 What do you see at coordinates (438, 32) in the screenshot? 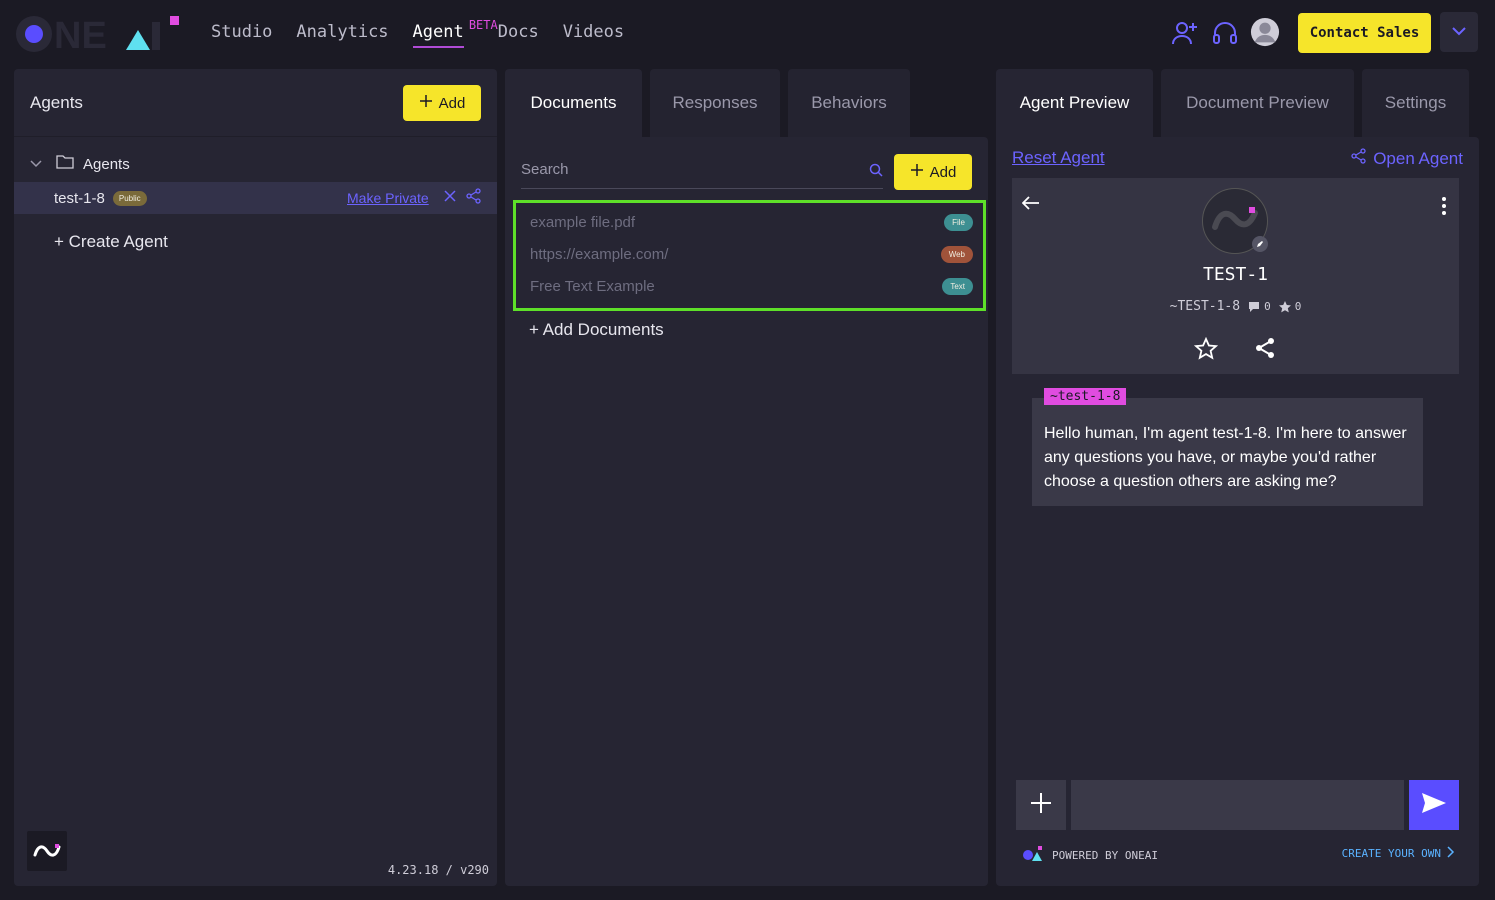
I see `nav-agent-label: Agent` at bounding box center [438, 32].